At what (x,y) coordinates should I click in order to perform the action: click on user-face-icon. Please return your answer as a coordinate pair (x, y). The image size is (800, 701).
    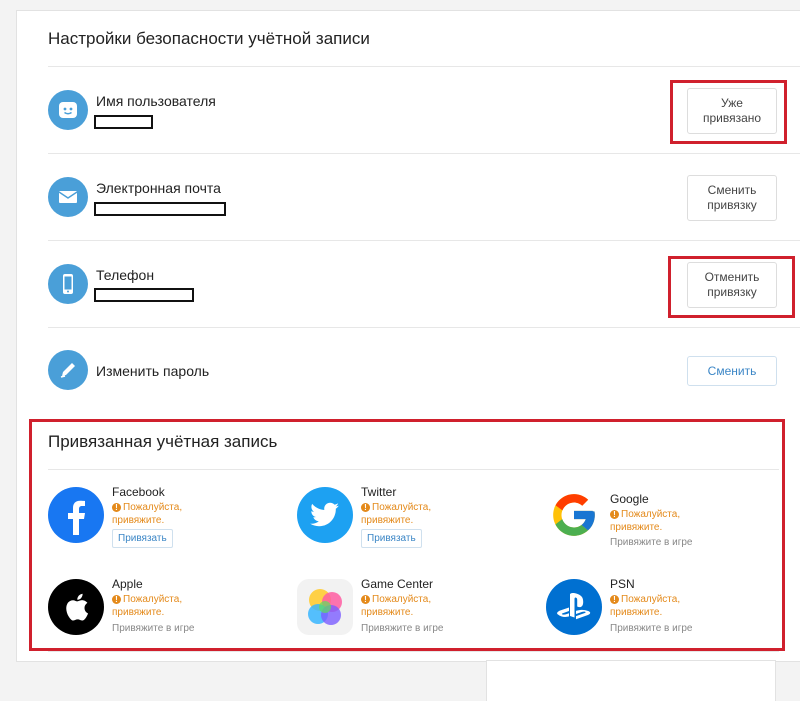
    Looking at the image, I should click on (68, 110).